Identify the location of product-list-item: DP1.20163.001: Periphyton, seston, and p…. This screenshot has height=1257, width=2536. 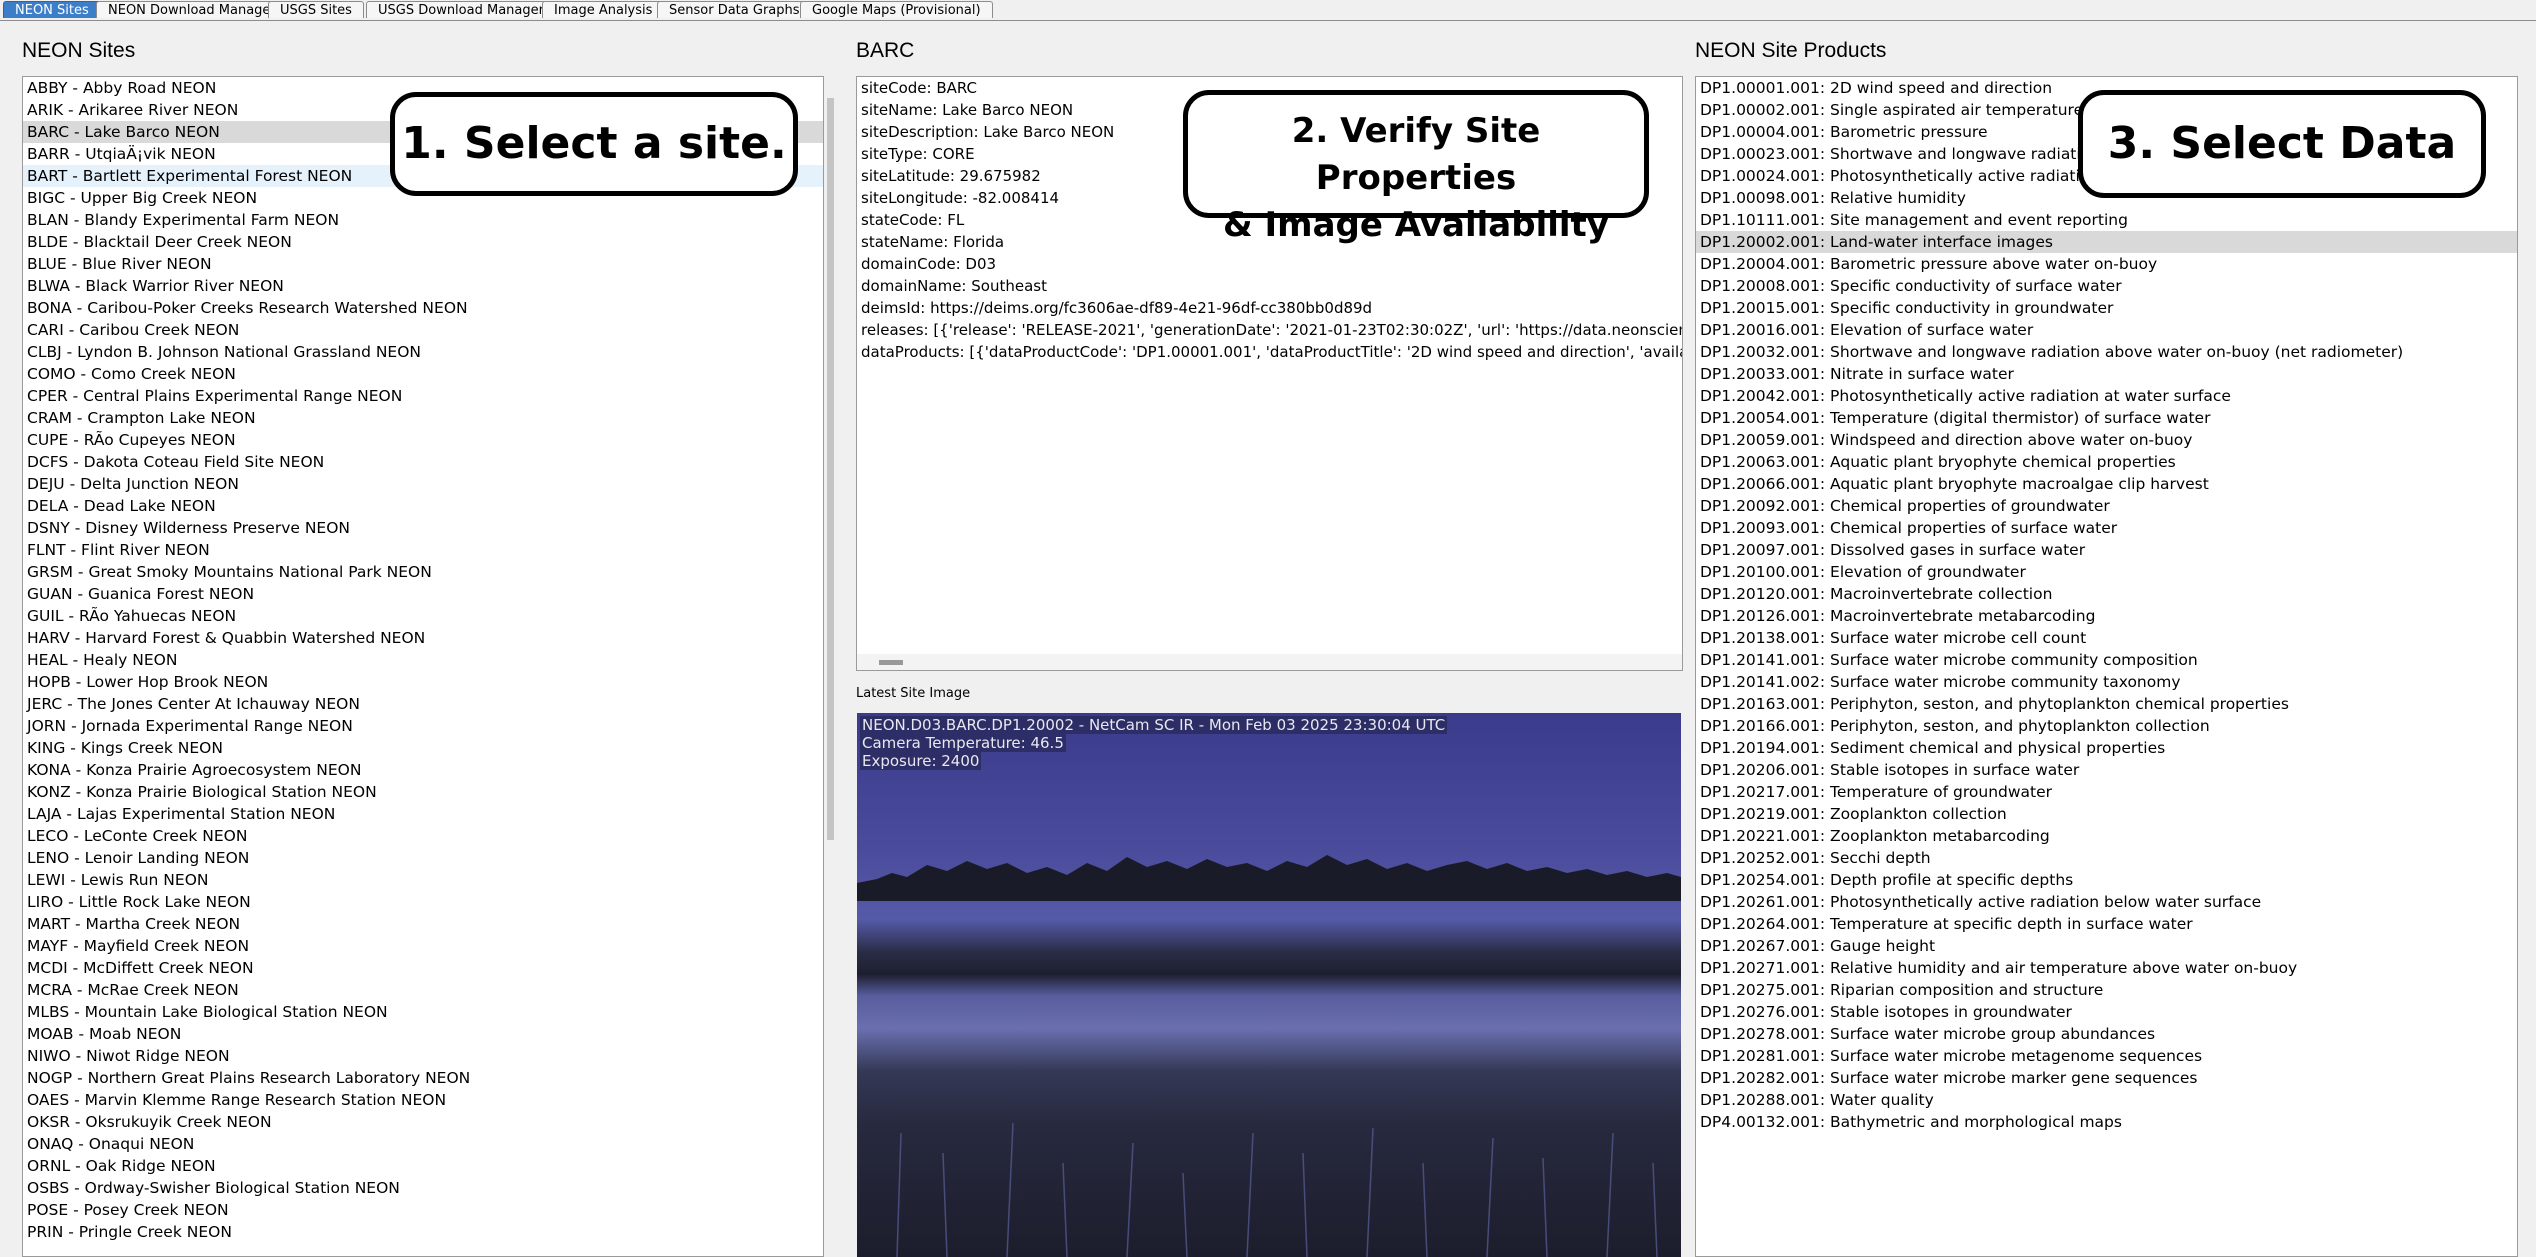
(2106, 704).